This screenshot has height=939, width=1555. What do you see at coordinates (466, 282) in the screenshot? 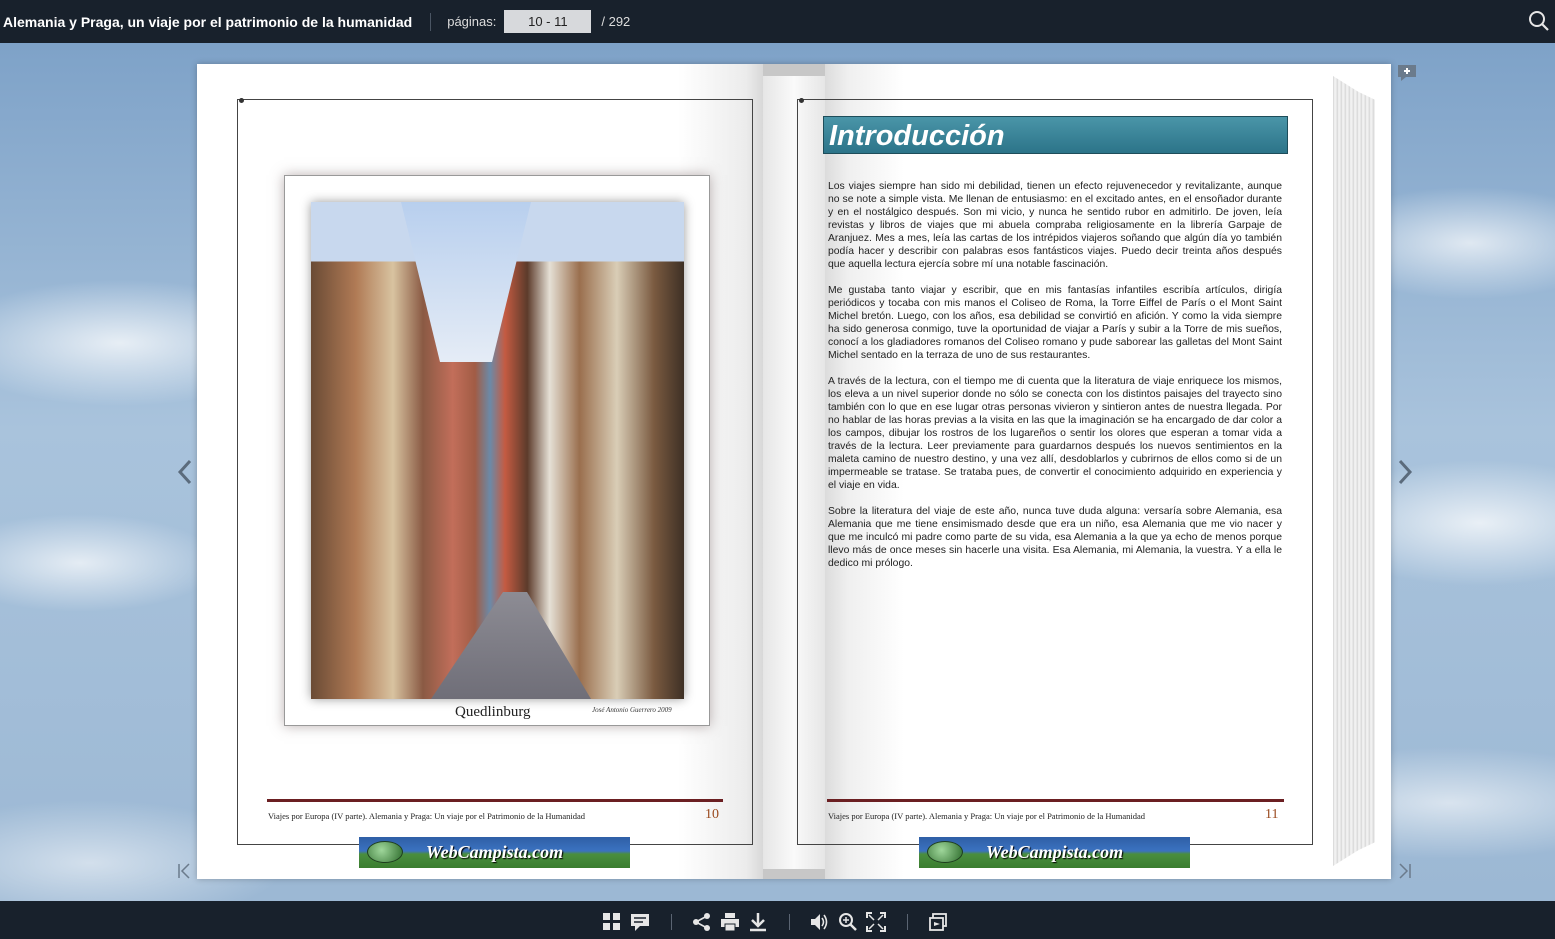
I see `photo-sky` at bounding box center [466, 282].